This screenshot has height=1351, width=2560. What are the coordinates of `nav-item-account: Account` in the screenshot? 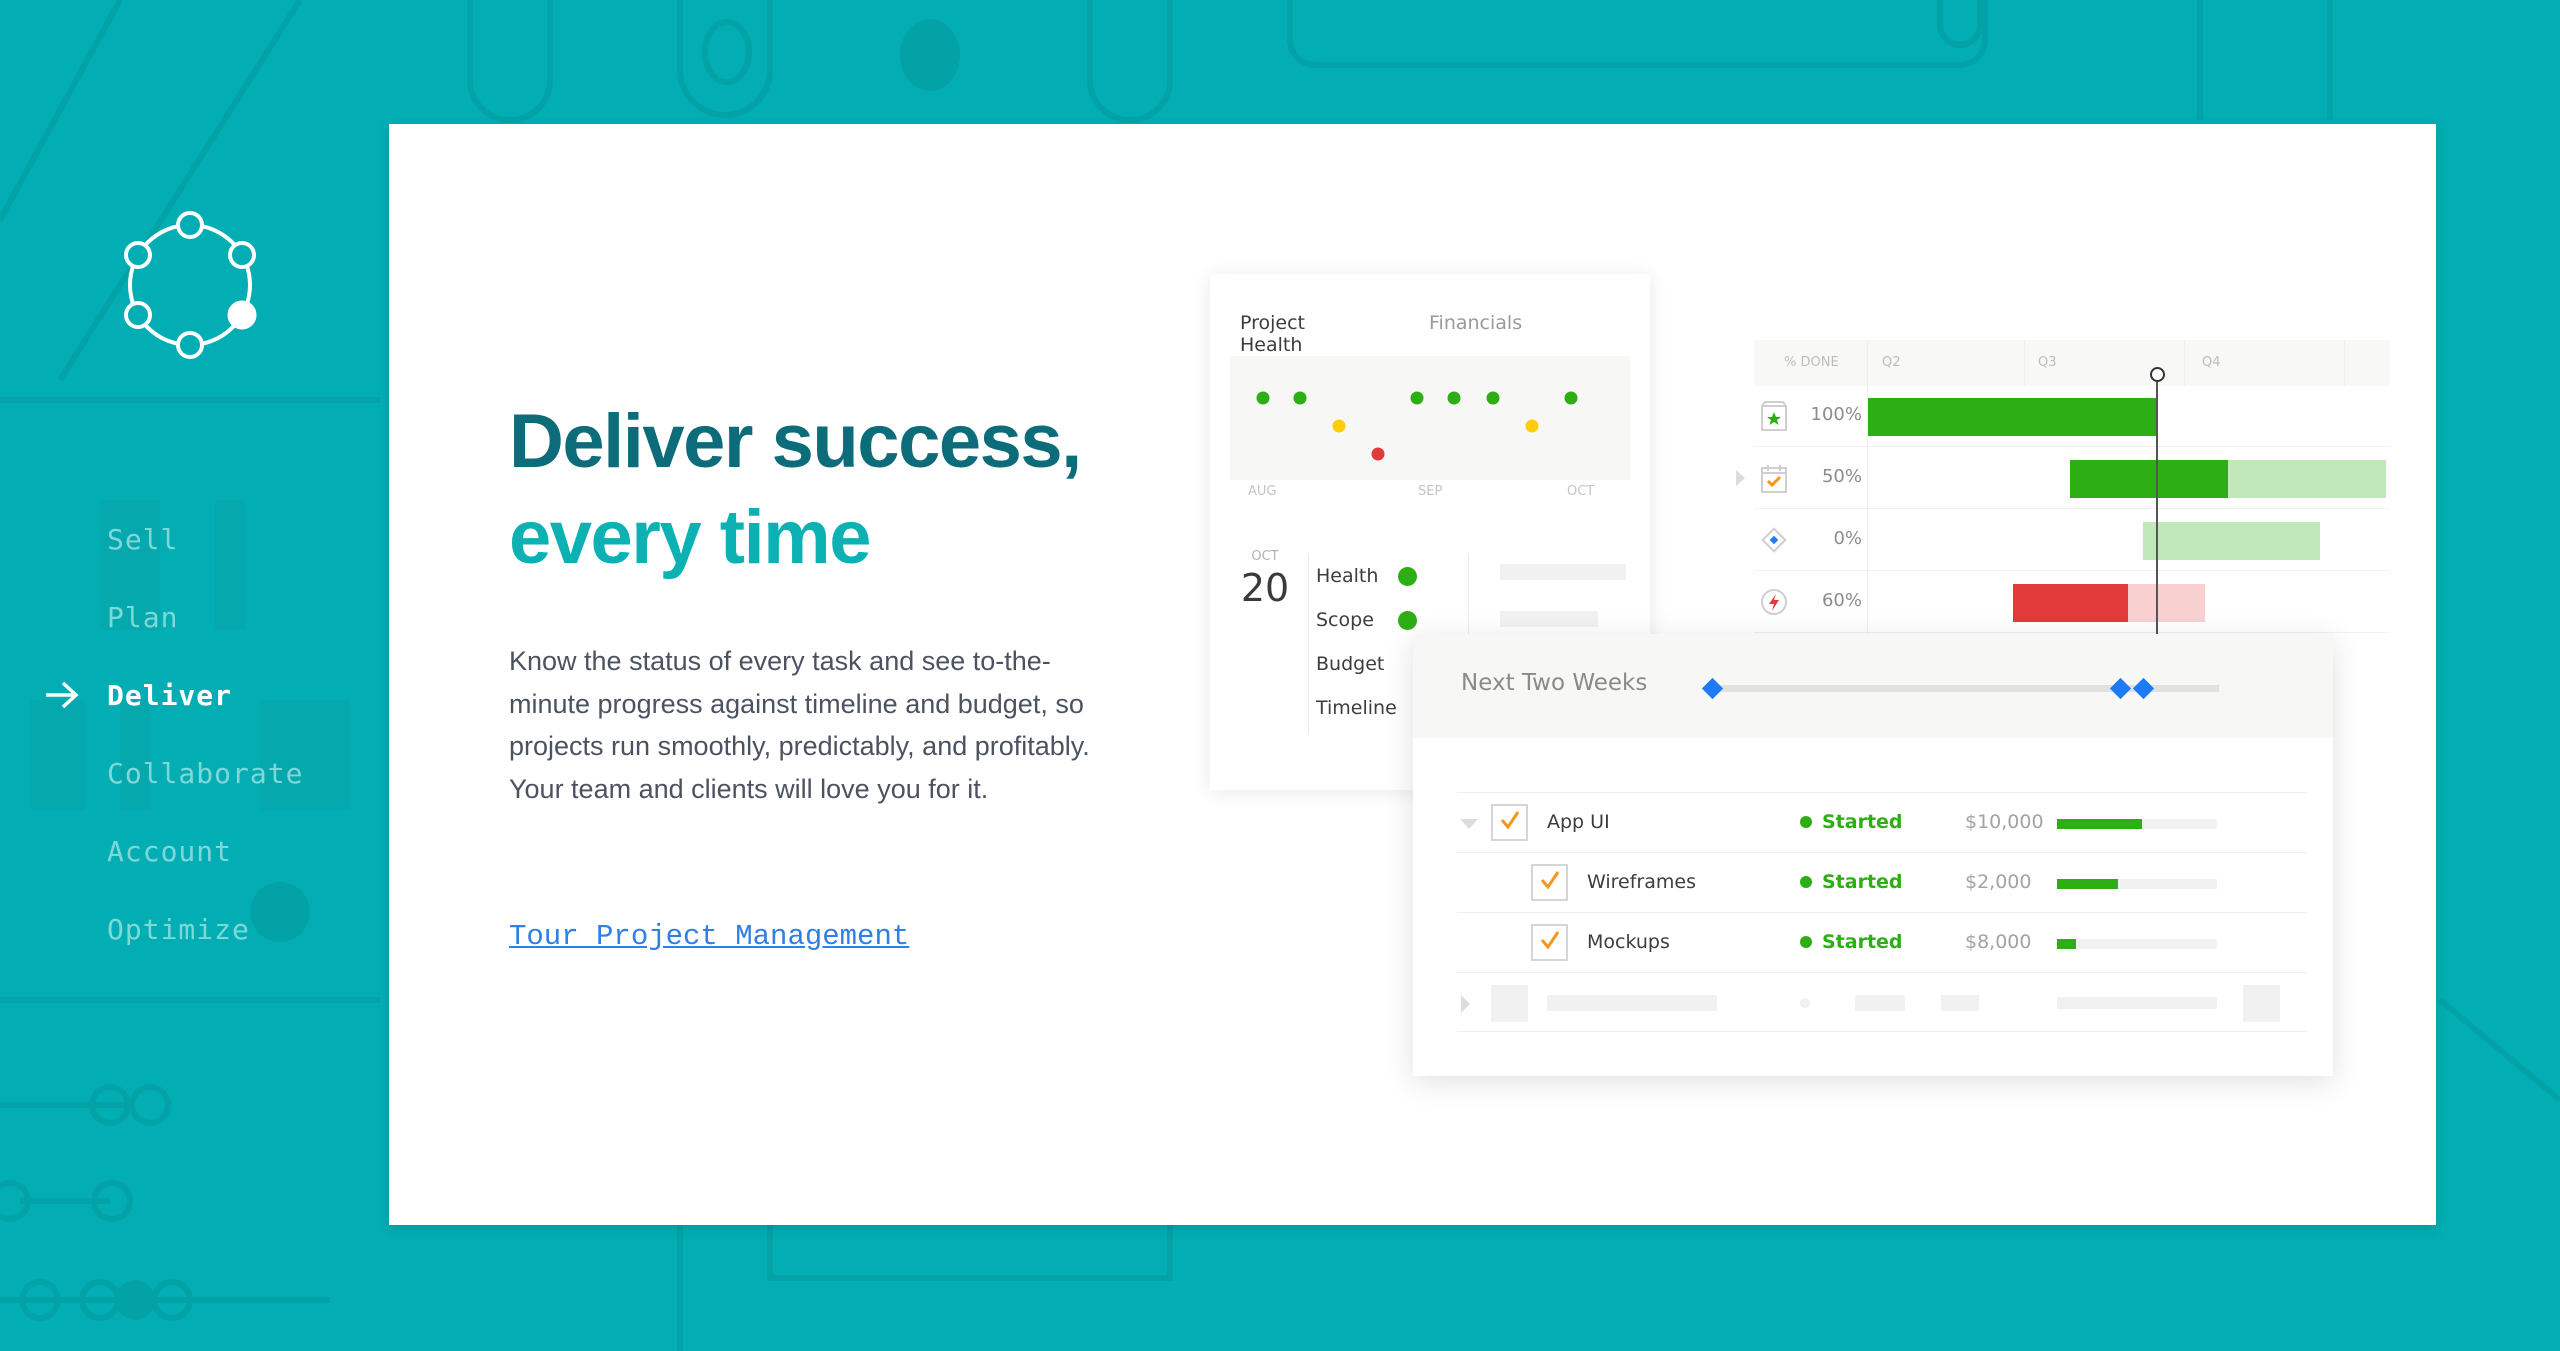 It's located at (190, 851).